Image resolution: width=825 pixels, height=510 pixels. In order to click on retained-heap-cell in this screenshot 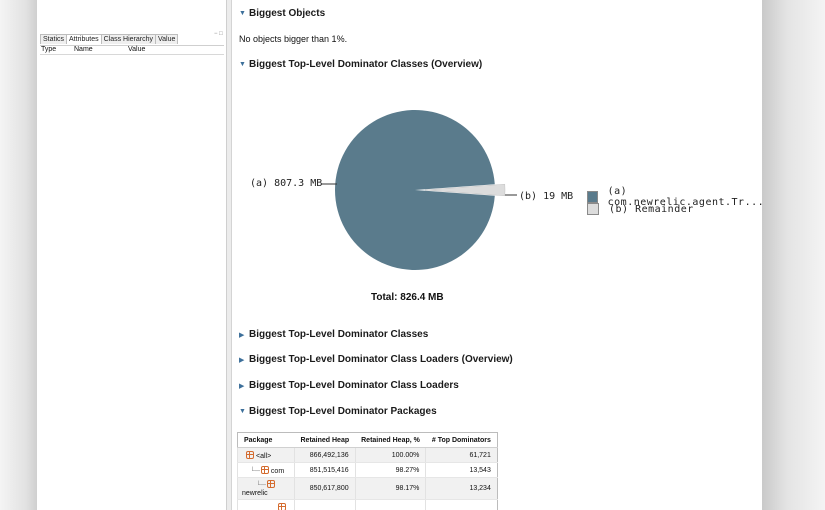, I will do `click(325, 504)`.